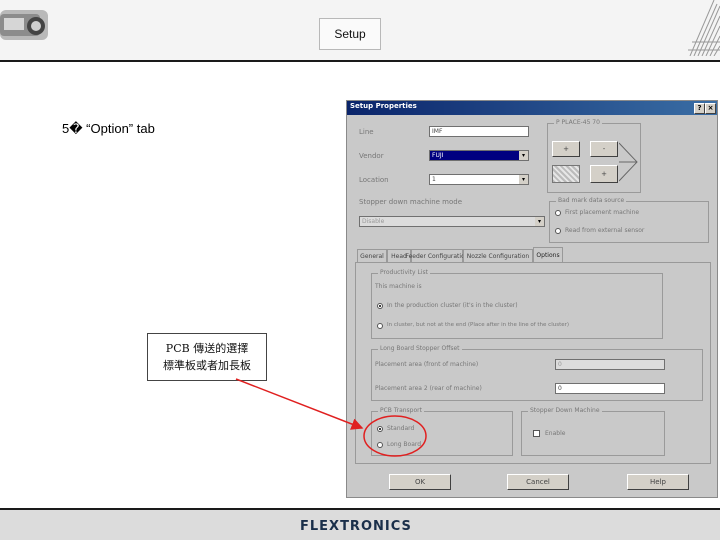 The height and width of the screenshot is (540, 720). I want to click on stopper-mode-value: Disable, so click(373, 221).